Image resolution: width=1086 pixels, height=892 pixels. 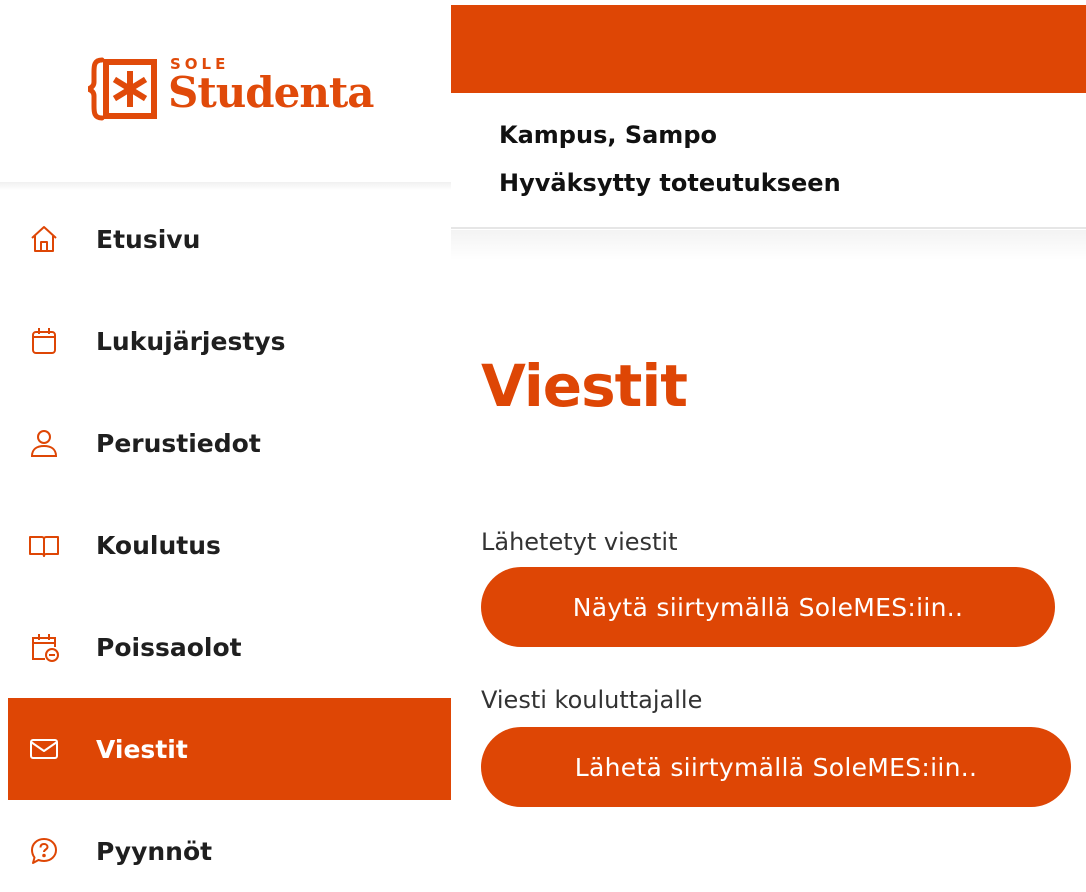 What do you see at coordinates (229, 545) in the screenshot?
I see `sidebar-item-koulutus: Koulutus` at bounding box center [229, 545].